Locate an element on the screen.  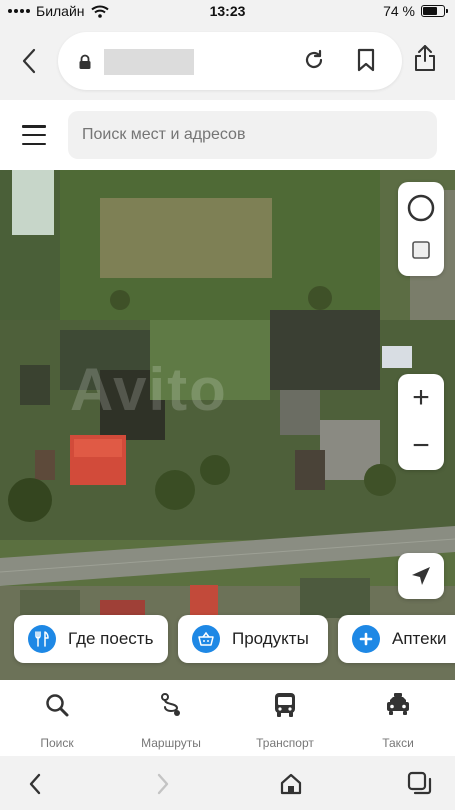
status-right: 74 % is located at coordinates (415, 11).